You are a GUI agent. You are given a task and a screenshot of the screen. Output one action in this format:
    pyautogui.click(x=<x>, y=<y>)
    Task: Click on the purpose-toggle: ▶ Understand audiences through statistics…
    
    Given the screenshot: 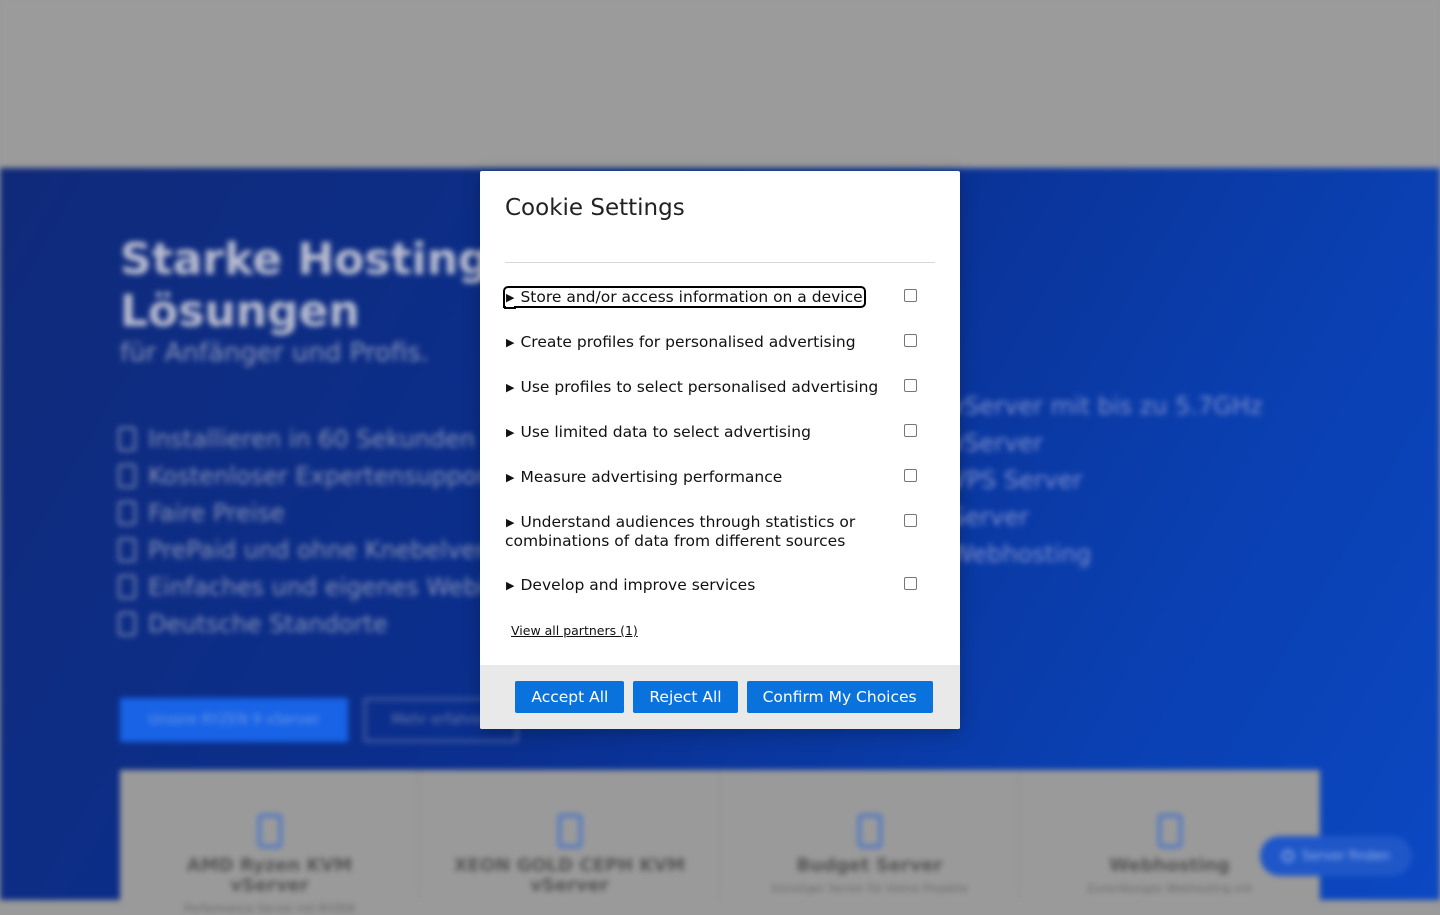 What is the action you would take?
    pyautogui.click(x=680, y=531)
    